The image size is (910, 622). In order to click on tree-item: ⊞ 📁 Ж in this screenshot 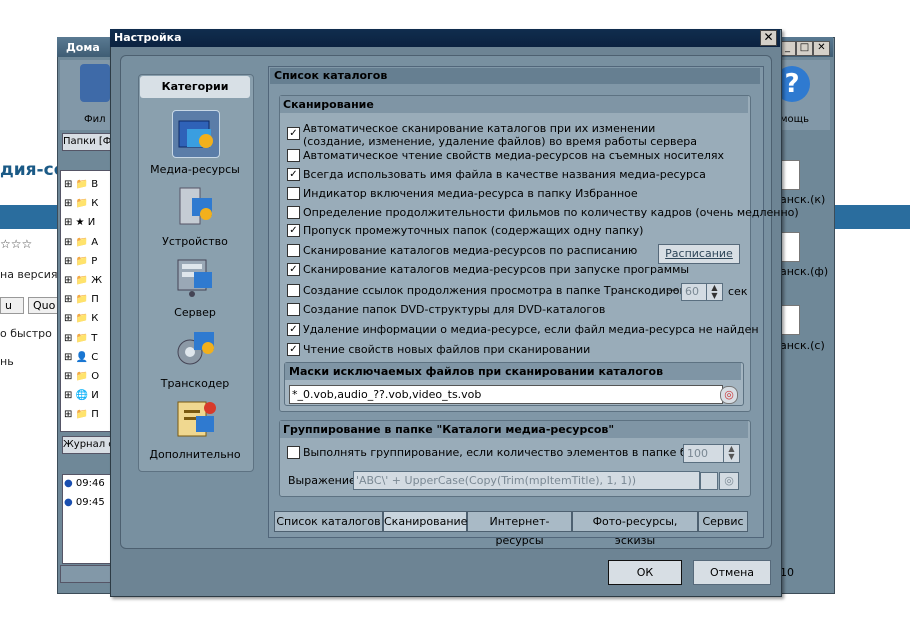, I will do `click(86, 280)`.